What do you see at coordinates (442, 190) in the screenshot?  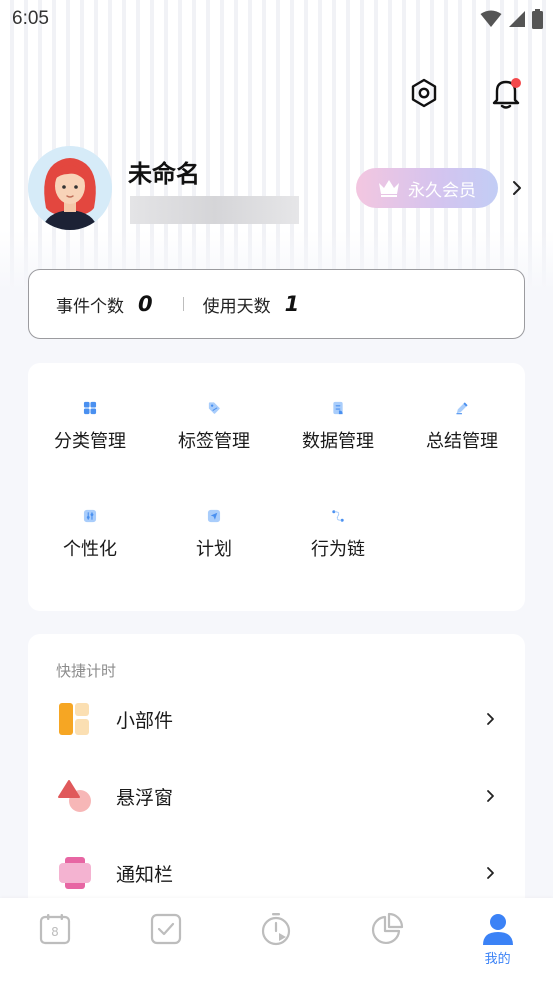 I see `vip-label: 永久会员` at bounding box center [442, 190].